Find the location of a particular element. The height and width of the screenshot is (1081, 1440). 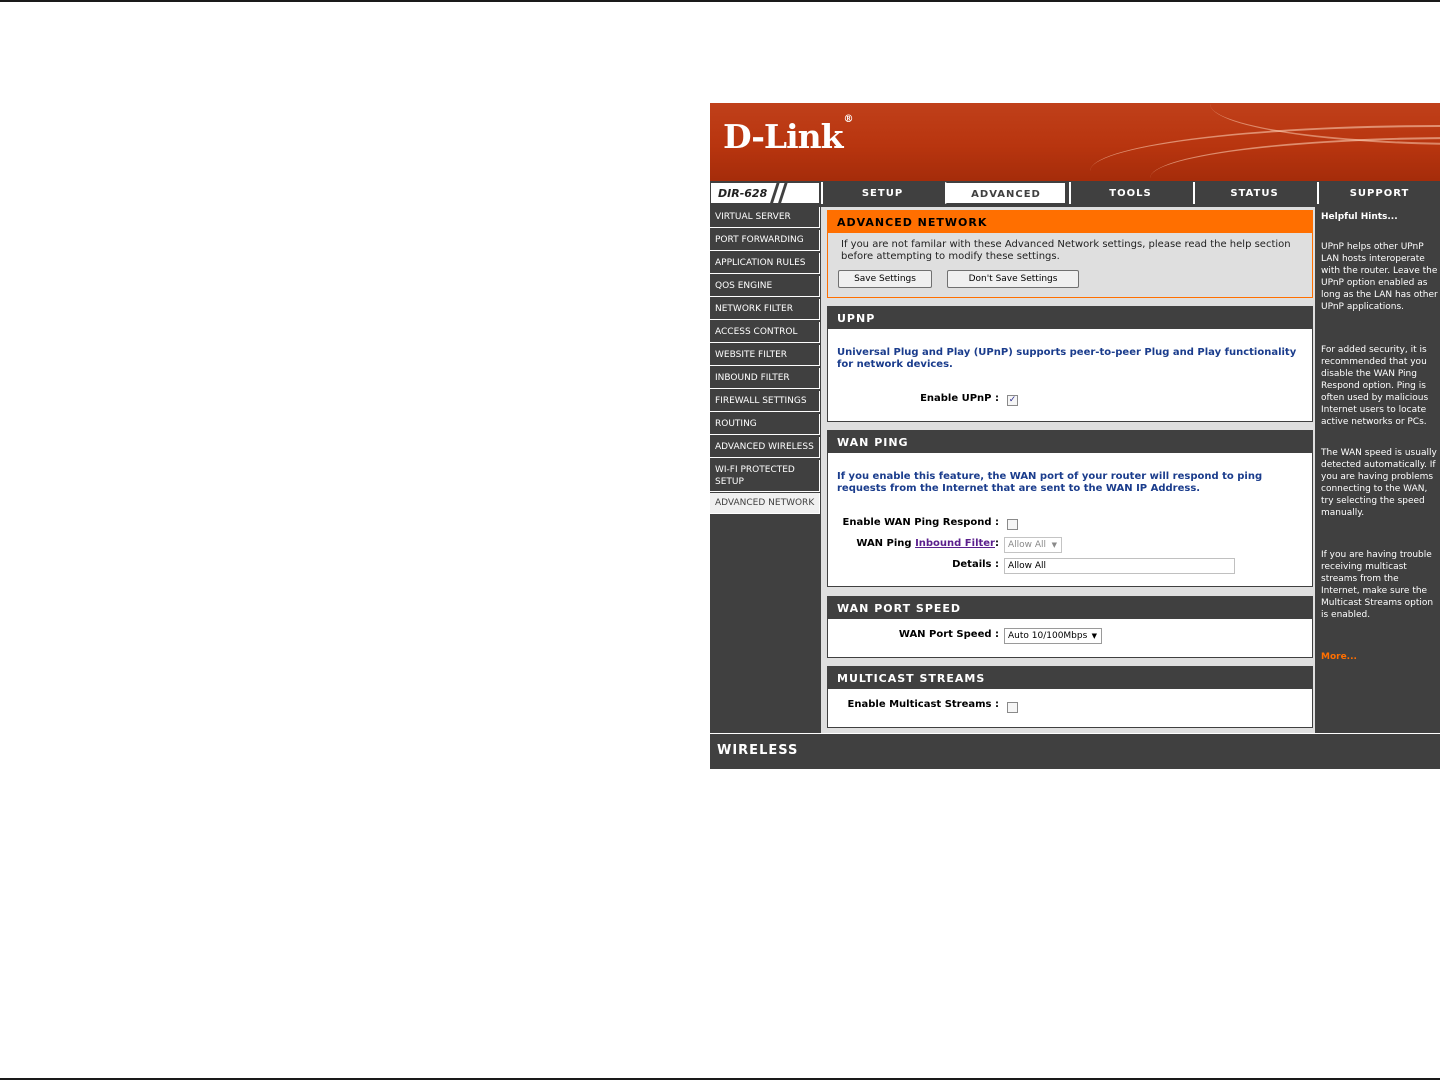

save-settings-button: Save Settings is located at coordinates (885, 279).